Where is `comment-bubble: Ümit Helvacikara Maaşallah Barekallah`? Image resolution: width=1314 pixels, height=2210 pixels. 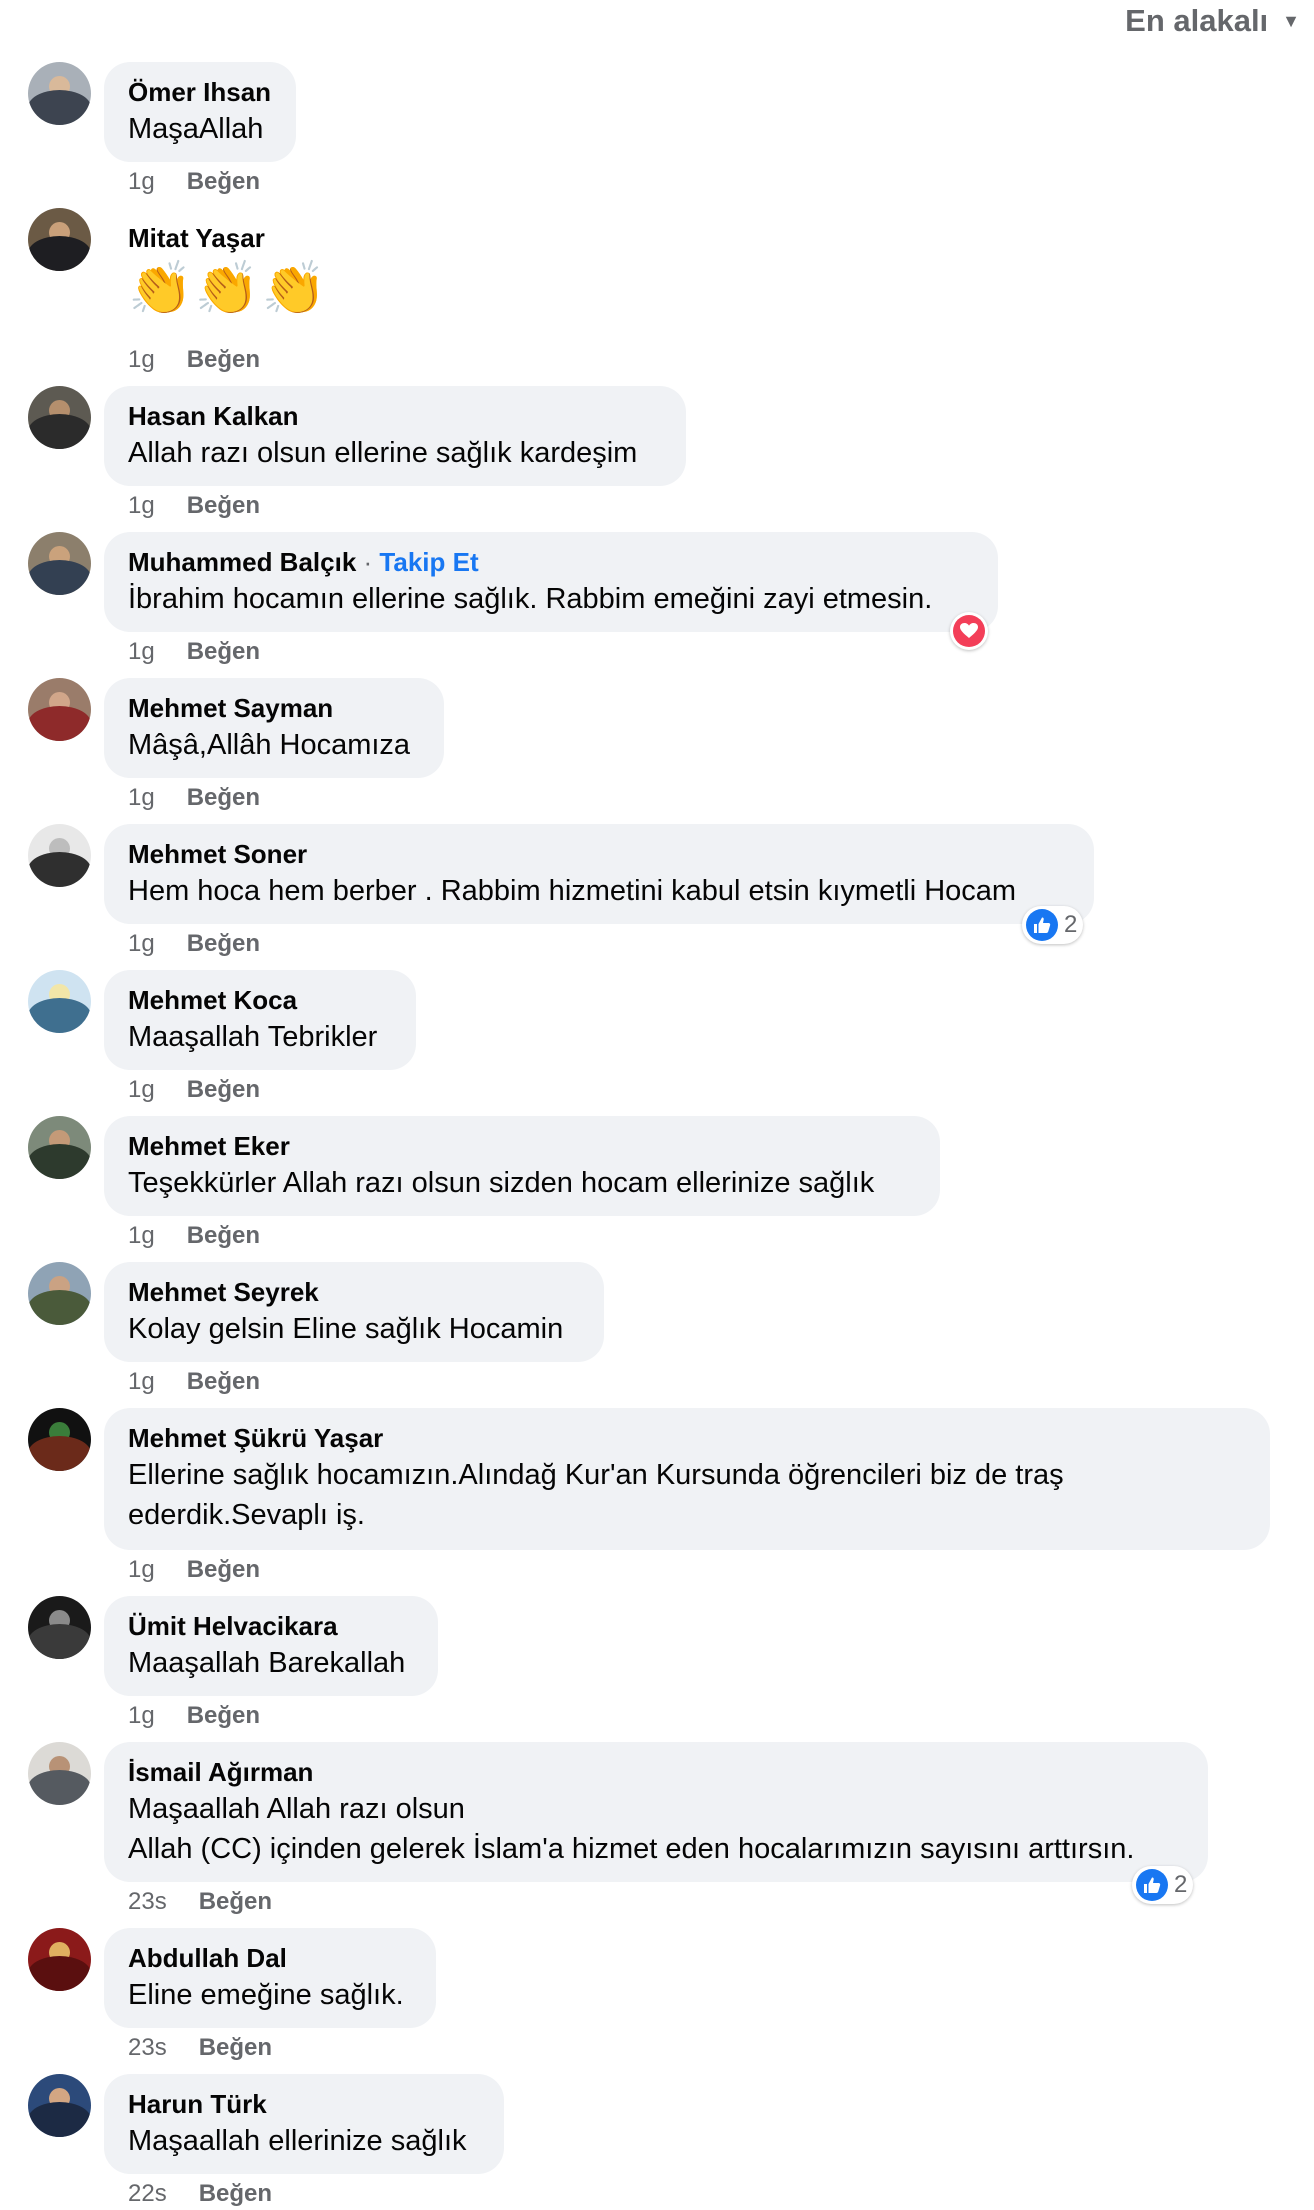
comment-bubble: Ümit Helvacikara Maaşallah Barekallah is located at coordinates (271, 1646).